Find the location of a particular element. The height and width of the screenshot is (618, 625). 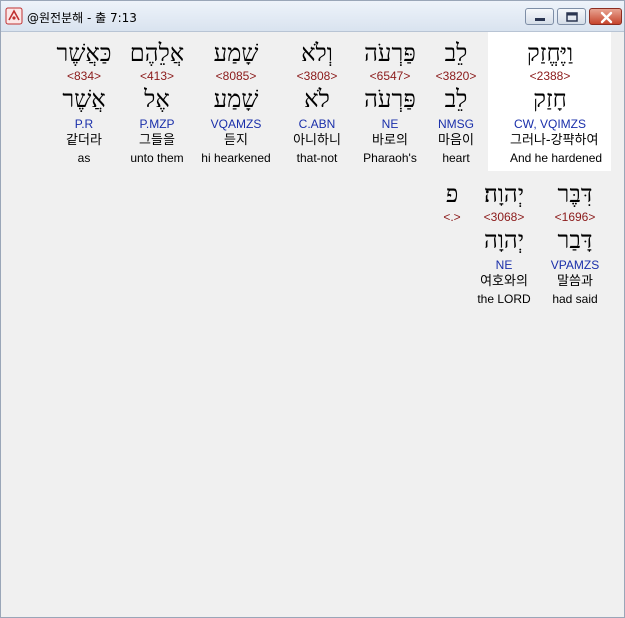

english-gloss: that-not is located at coordinates (317, 158).